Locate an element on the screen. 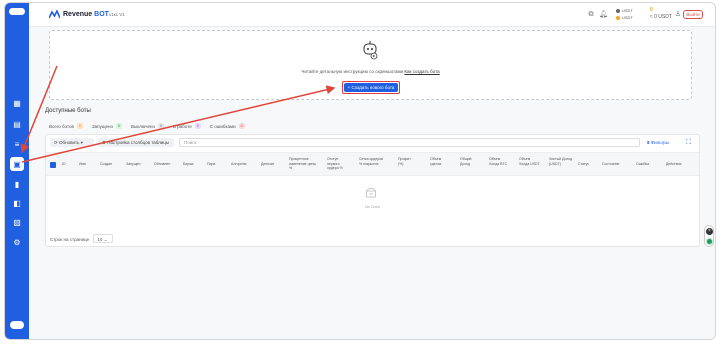 The width and height of the screenshot is (724, 348). col-exchange: Биржа is located at coordinates (188, 164).